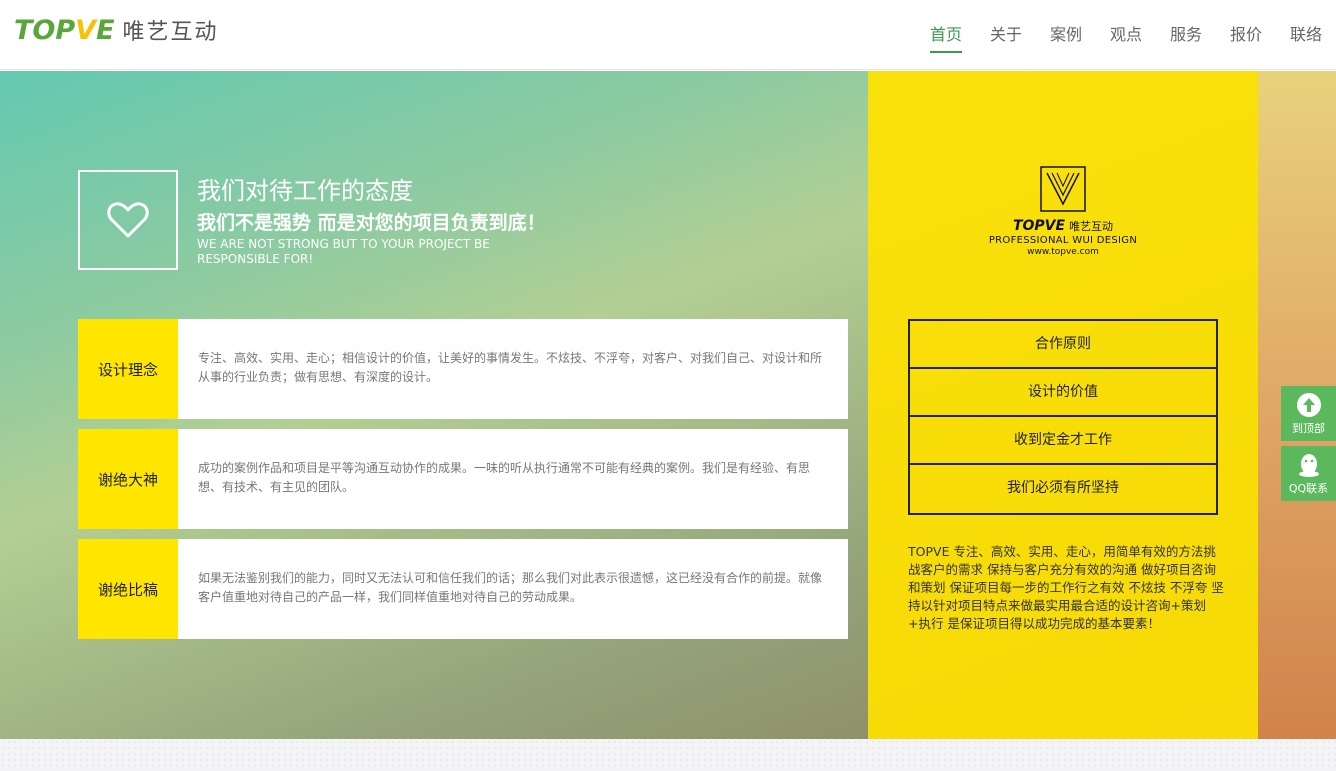 The image size is (1336, 771). I want to click on heart-icon-box, so click(128, 220).